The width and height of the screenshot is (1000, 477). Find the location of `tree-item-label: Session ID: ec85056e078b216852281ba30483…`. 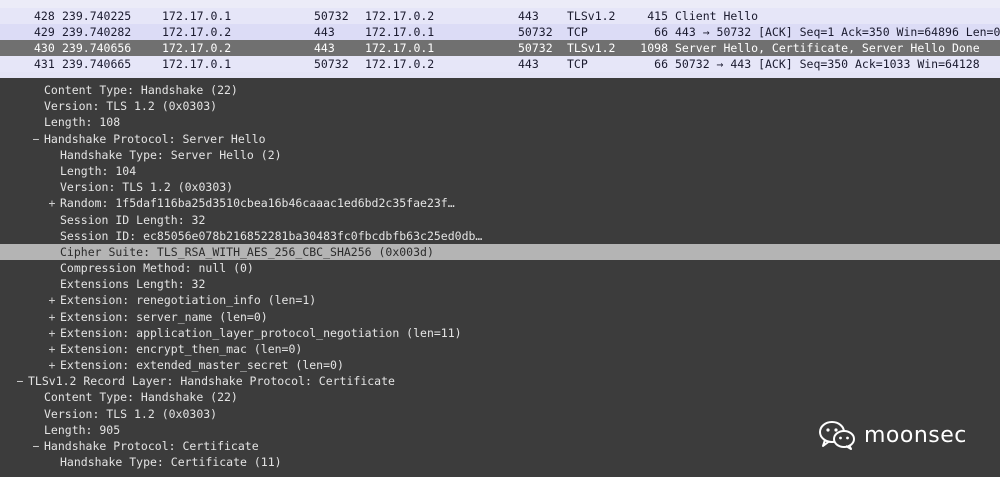

tree-item-label: Session ID: ec85056e078b216852281ba30483… is located at coordinates (271, 236).